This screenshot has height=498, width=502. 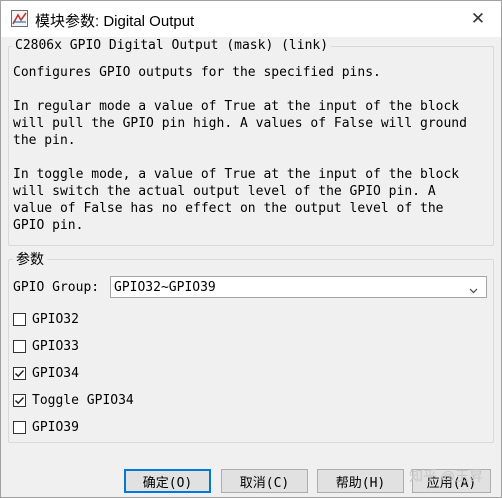 What do you see at coordinates (167, 481) in the screenshot?
I see `ok-button: 确定(O)` at bounding box center [167, 481].